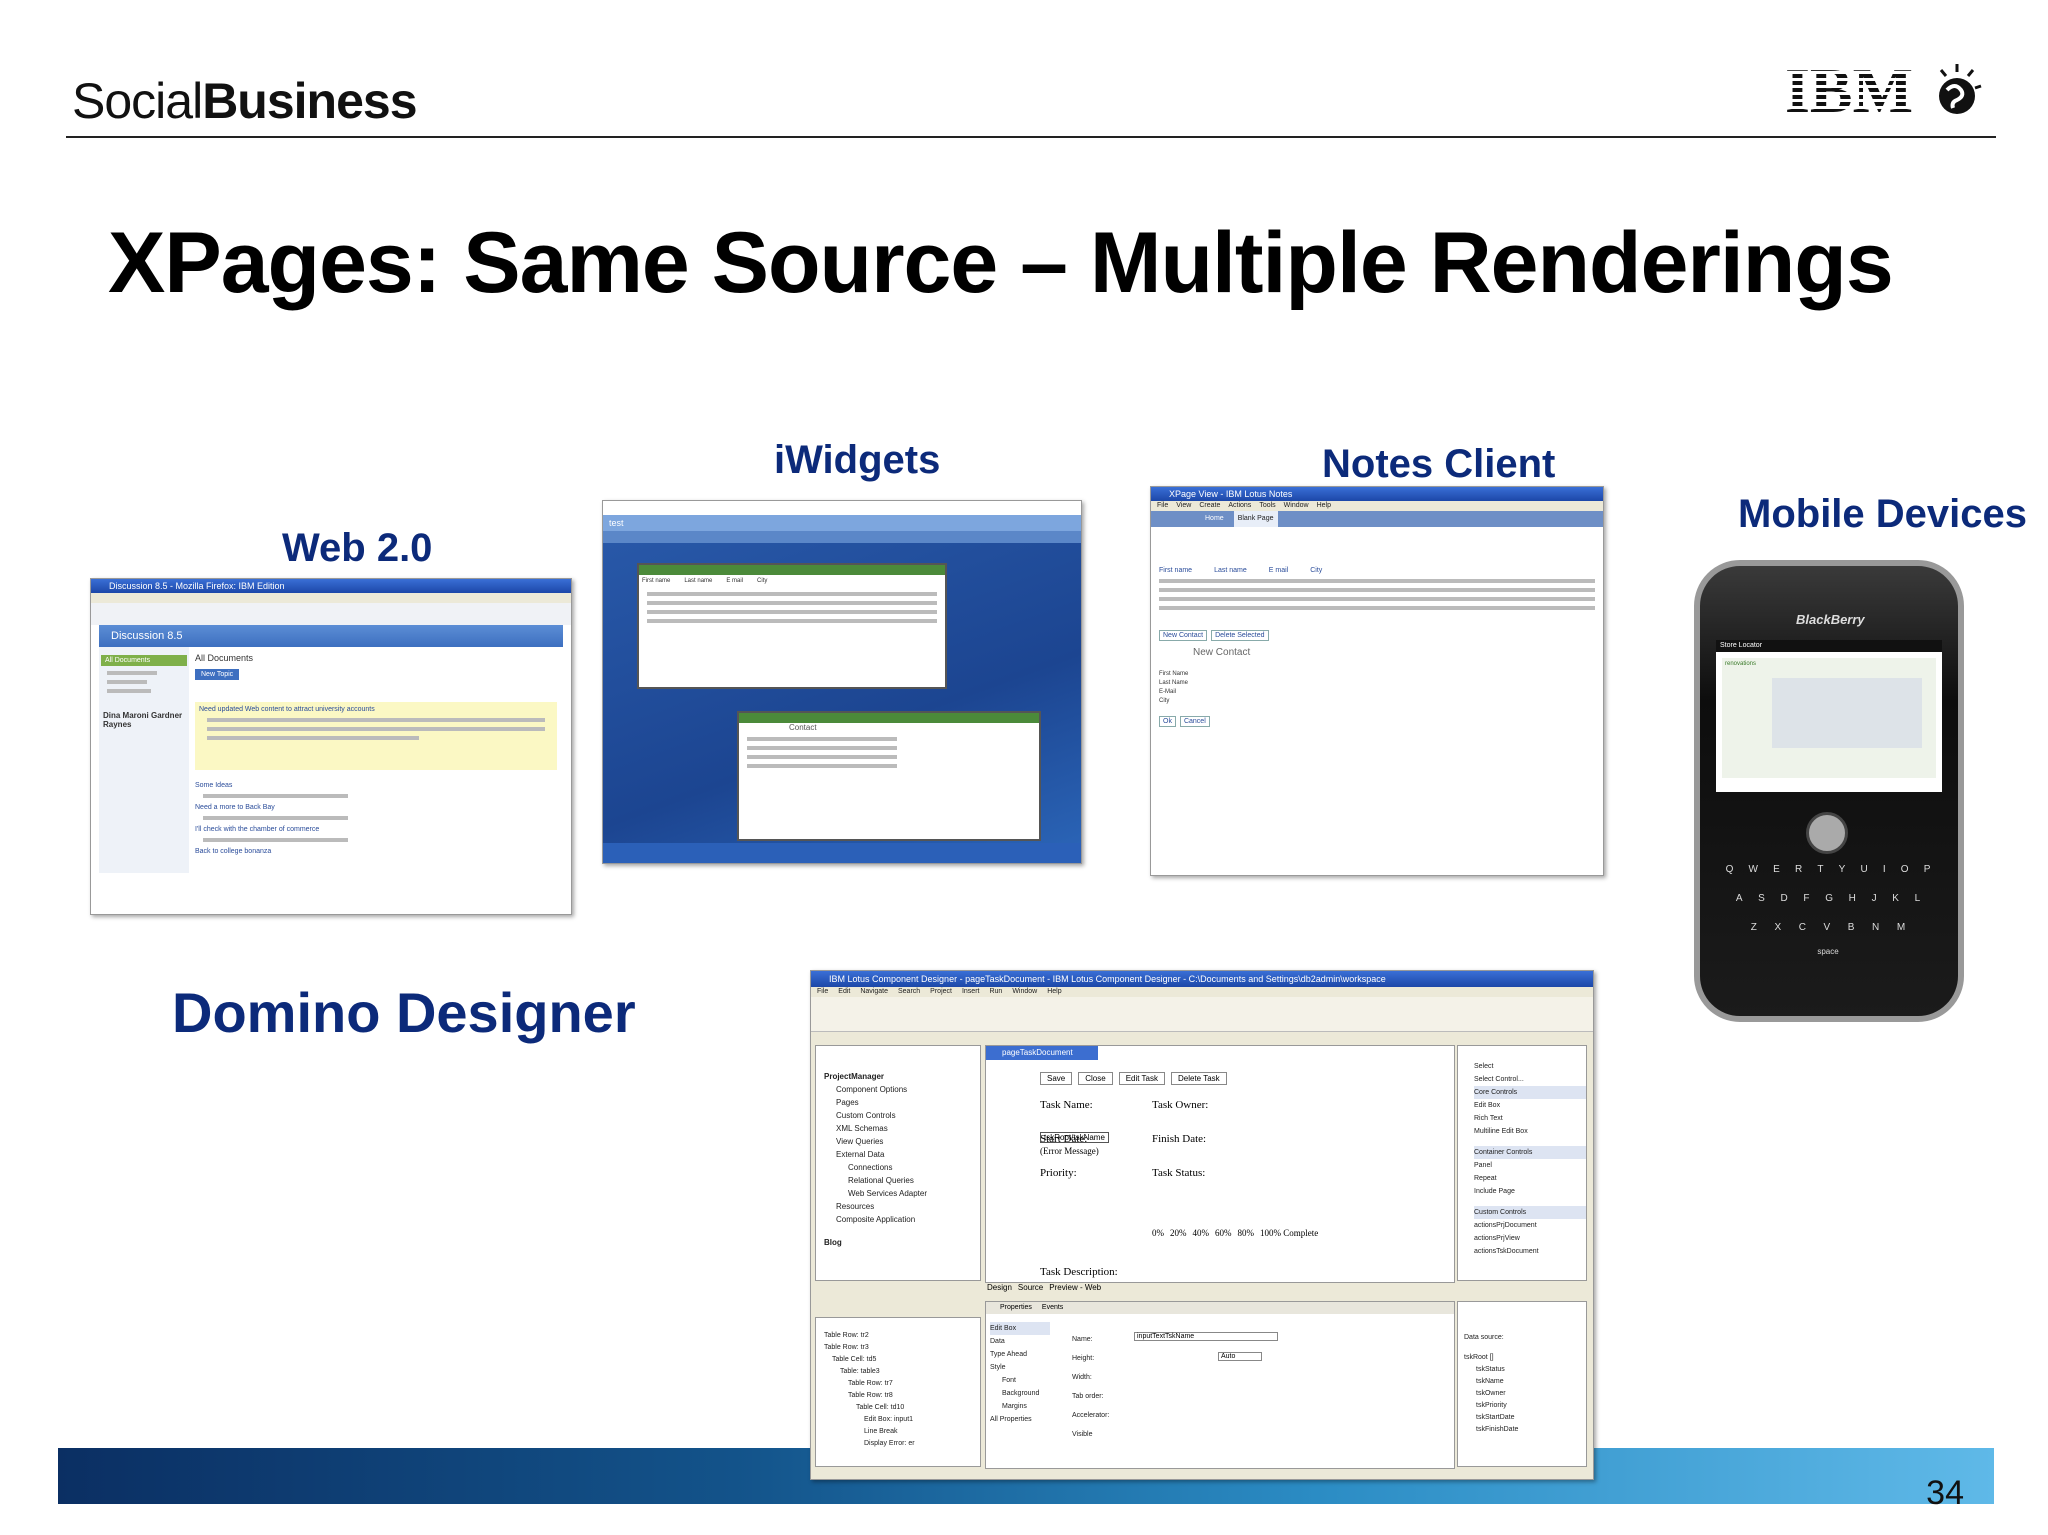 This screenshot has width=2048, height=1535. What do you see at coordinates (1214, 519) in the screenshot?
I see `notes-tab-home: Home` at bounding box center [1214, 519].